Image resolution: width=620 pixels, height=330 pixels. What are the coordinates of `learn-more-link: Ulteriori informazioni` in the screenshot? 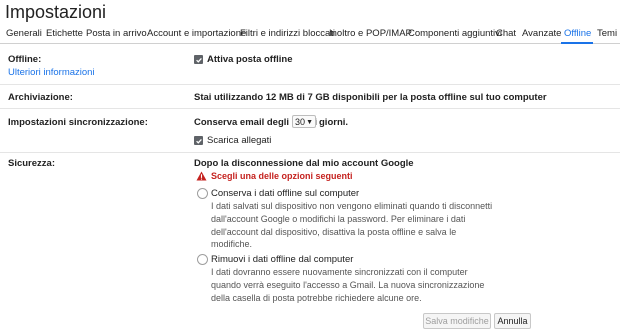 It's located at (51, 72).